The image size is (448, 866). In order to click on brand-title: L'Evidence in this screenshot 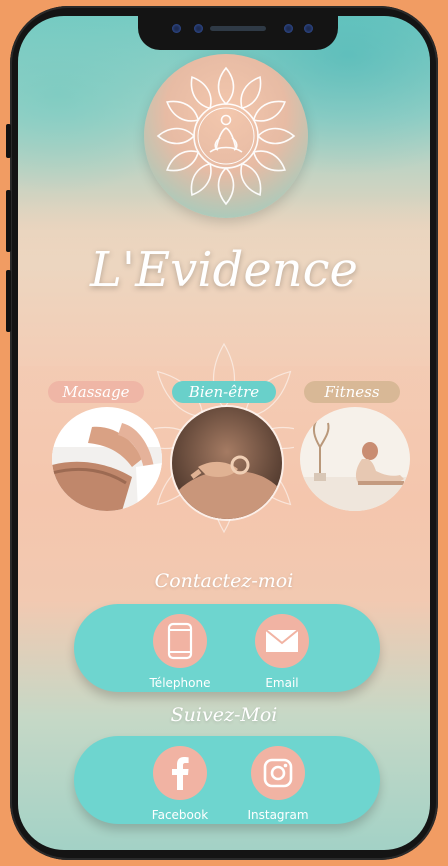, I will do `click(224, 270)`.